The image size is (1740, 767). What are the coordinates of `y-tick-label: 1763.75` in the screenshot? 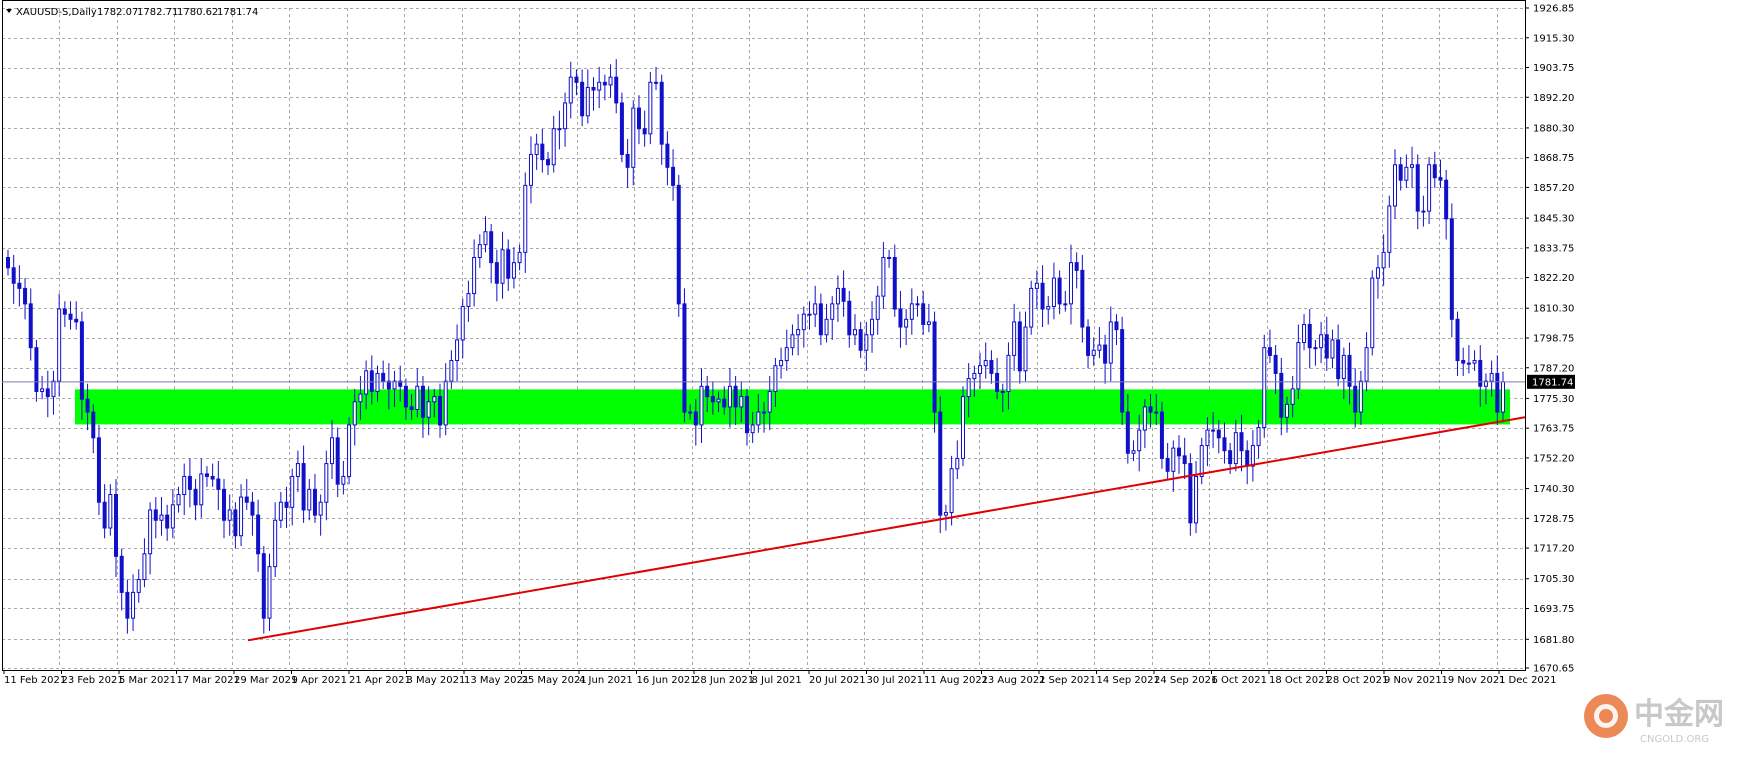 It's located at (1553, 429).